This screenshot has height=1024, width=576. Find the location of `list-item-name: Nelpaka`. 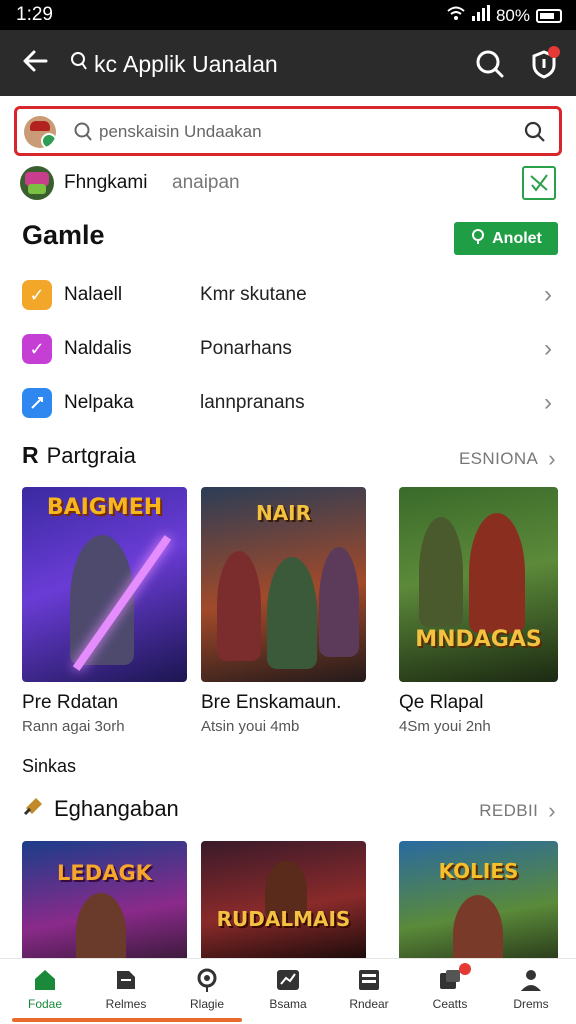

list-item-name: Nelpaka is located at coordinates (99, 402).